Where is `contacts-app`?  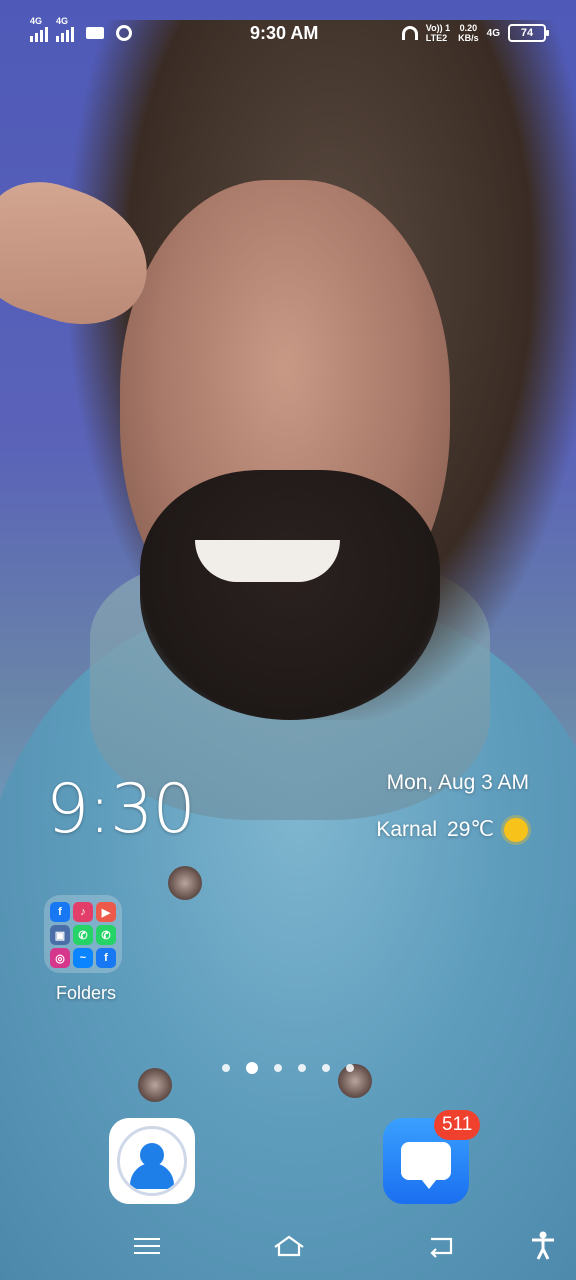
contacts-app is located at coordinates (152, 1161).